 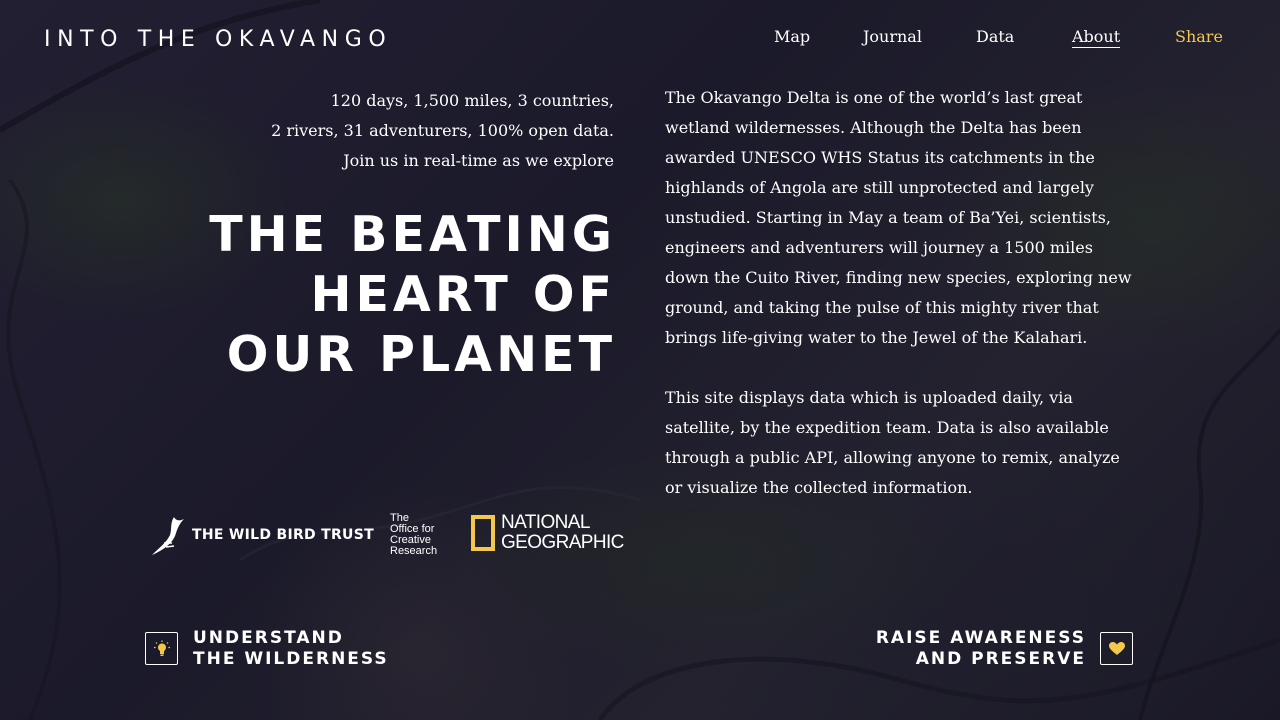 I want to click on office-creative-research-logo: The Office for Creative Research, so click(x=413, y=535).